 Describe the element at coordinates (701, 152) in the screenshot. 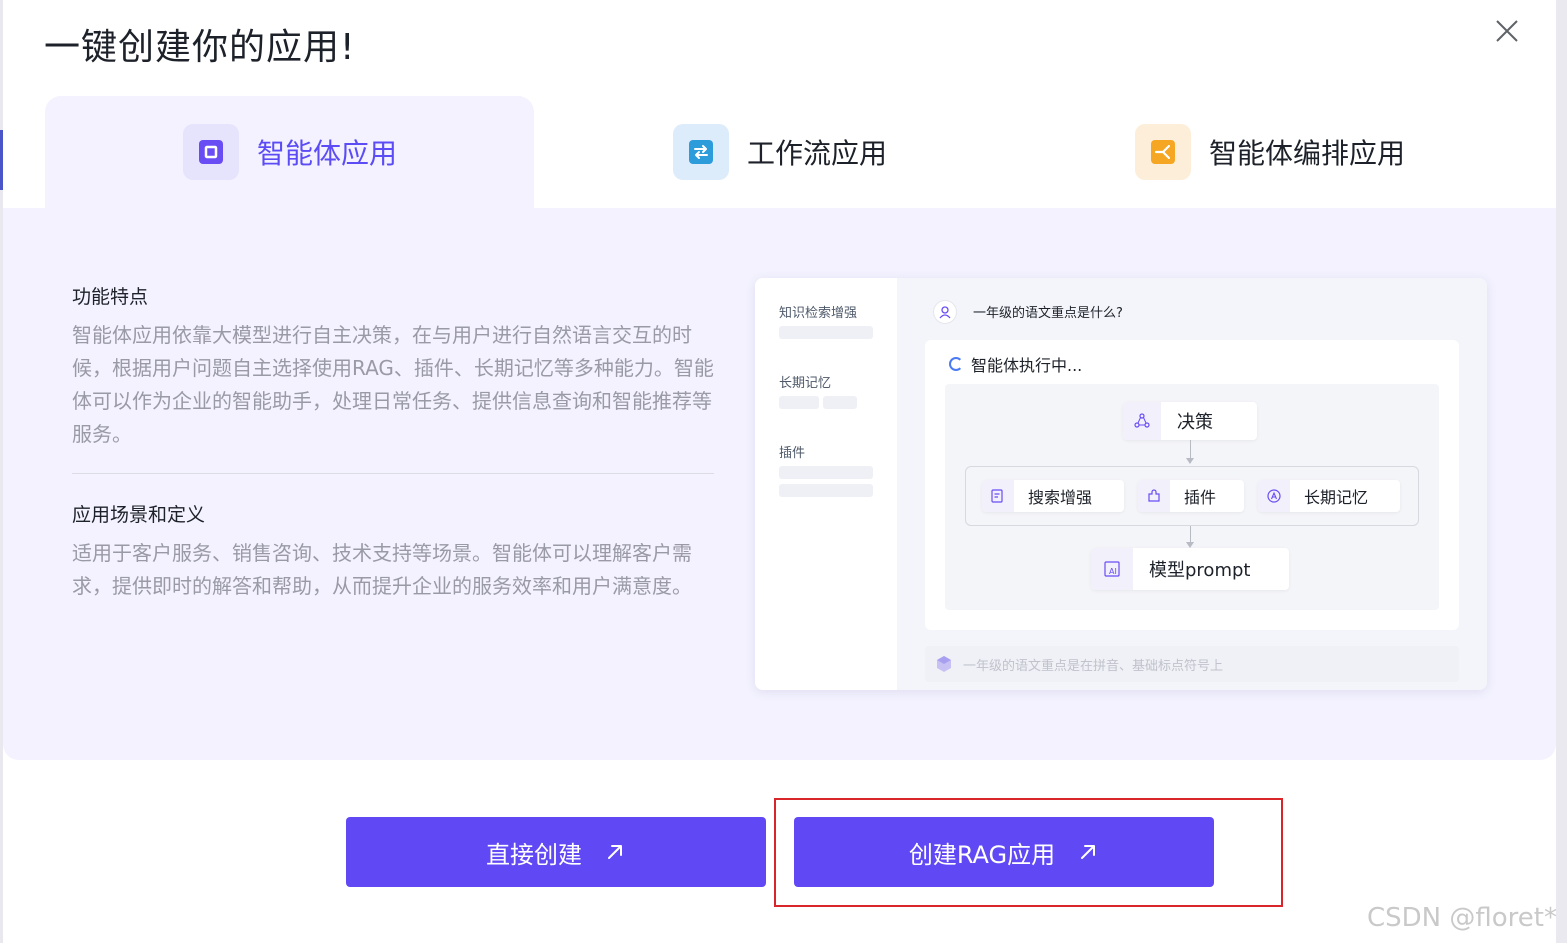

I see `workflow-app-icon` at that location.